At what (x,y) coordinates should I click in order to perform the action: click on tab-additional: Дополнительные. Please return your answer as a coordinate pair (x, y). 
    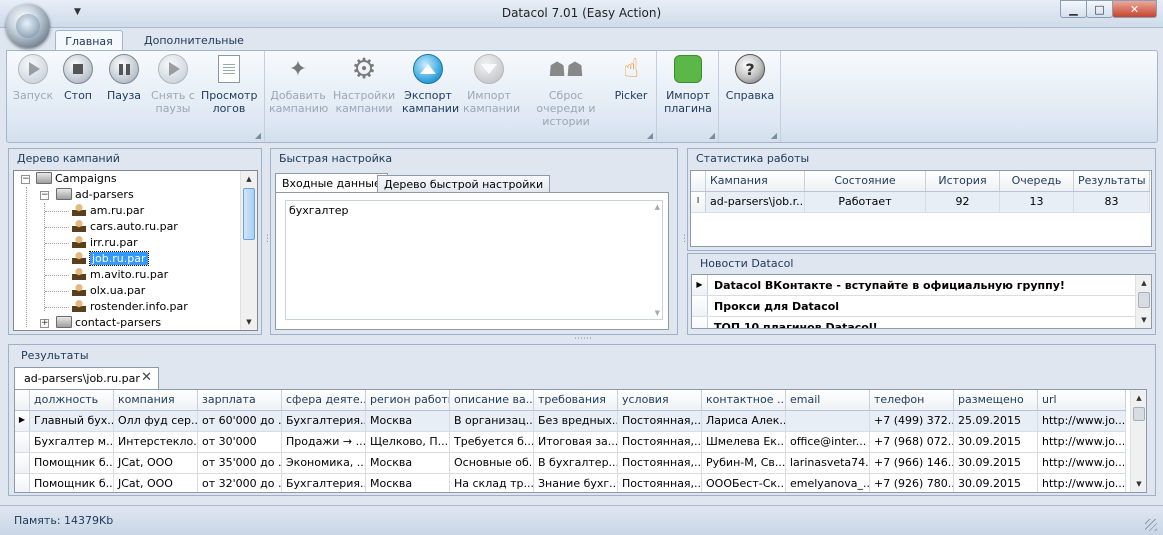
    Looking at the image, I should click on (194, 40).